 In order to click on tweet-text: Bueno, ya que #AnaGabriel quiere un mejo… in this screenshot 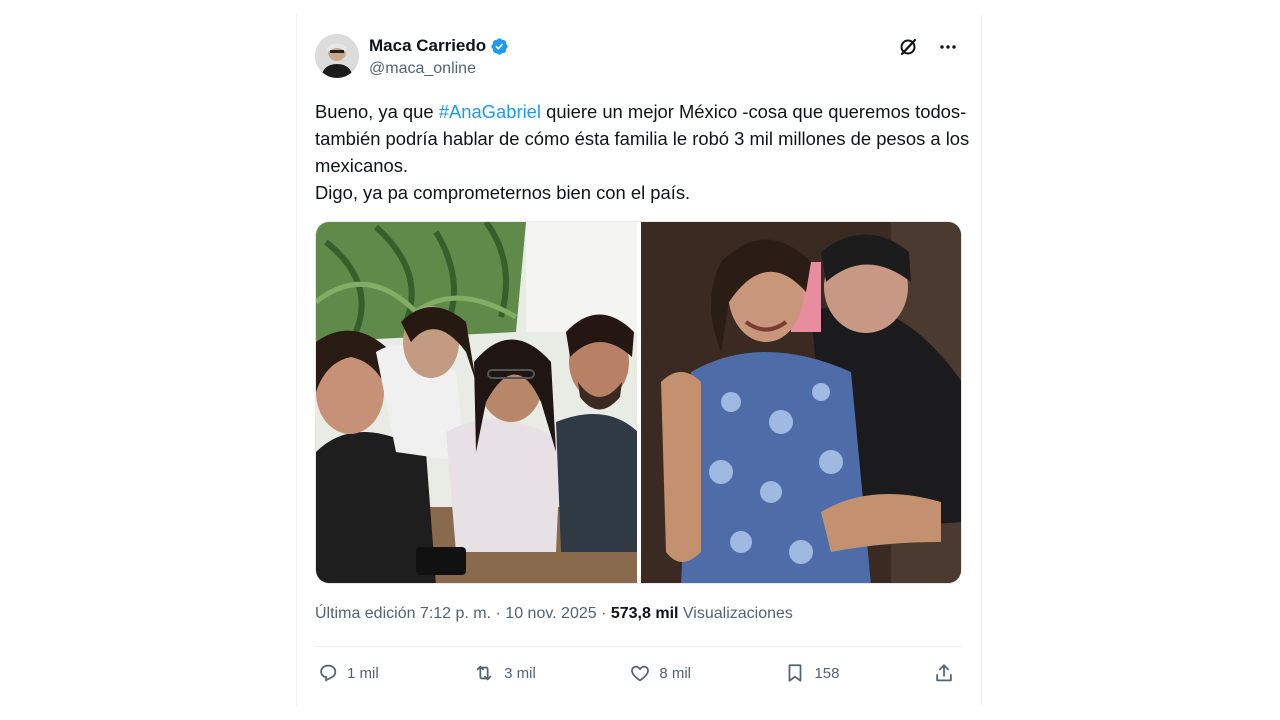, I will do `click(645, 152)`.